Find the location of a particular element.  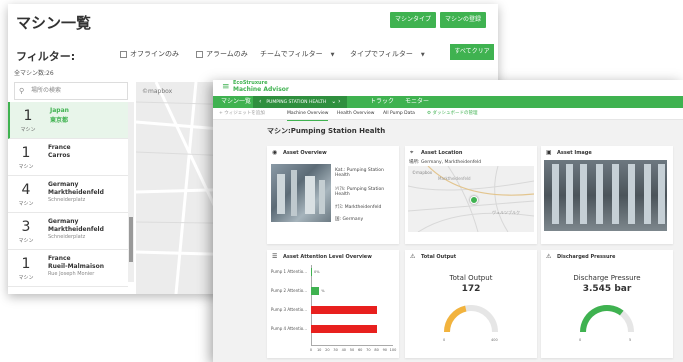

mapbox-logo: ©mapbox is located at coordinates (157, 91).